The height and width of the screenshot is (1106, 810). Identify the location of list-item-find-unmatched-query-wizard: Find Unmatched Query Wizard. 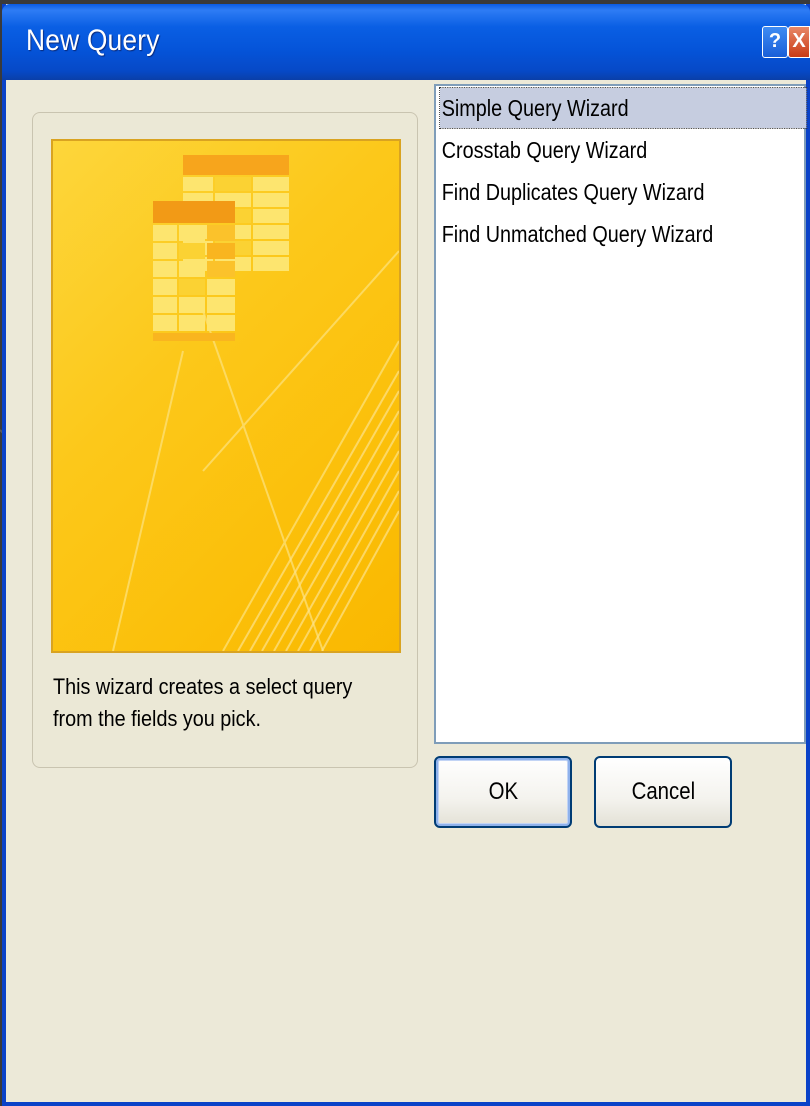
(577, 234).